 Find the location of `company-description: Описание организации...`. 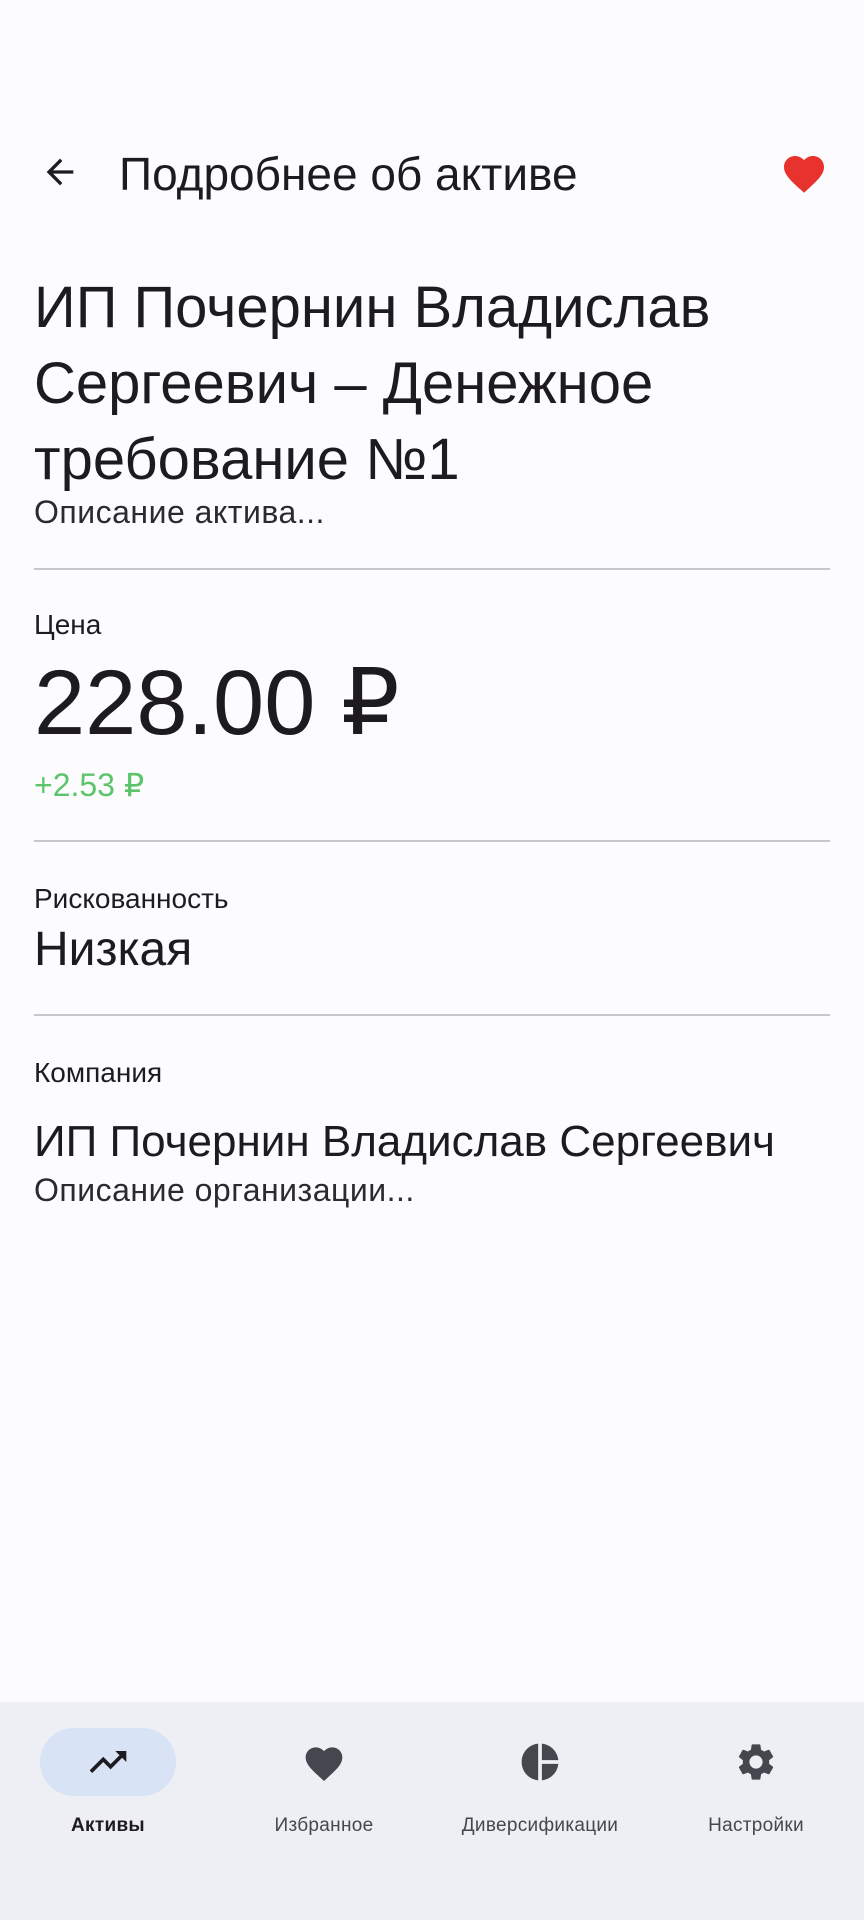

company-description: Описание организации... is located at coordinates (224, 1190).